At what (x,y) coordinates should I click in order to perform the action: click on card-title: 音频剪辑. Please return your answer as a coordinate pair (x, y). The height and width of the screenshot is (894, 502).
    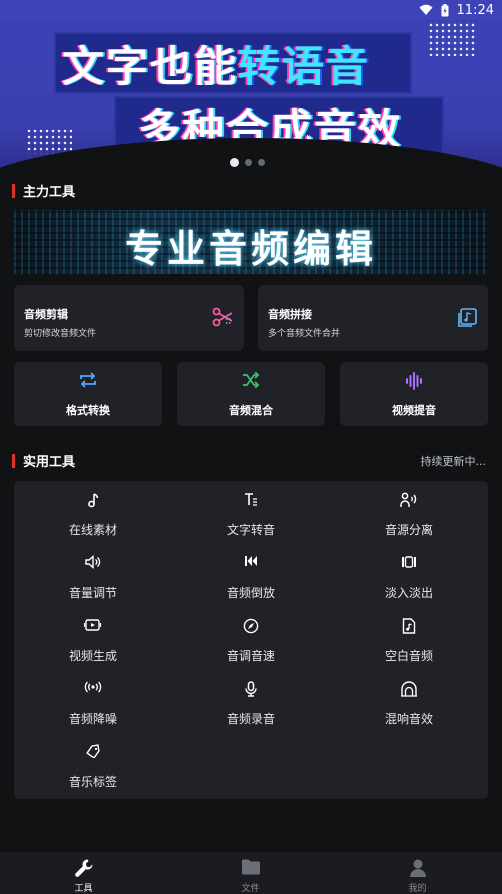
    Looking at the image, I should click on (46, 314).